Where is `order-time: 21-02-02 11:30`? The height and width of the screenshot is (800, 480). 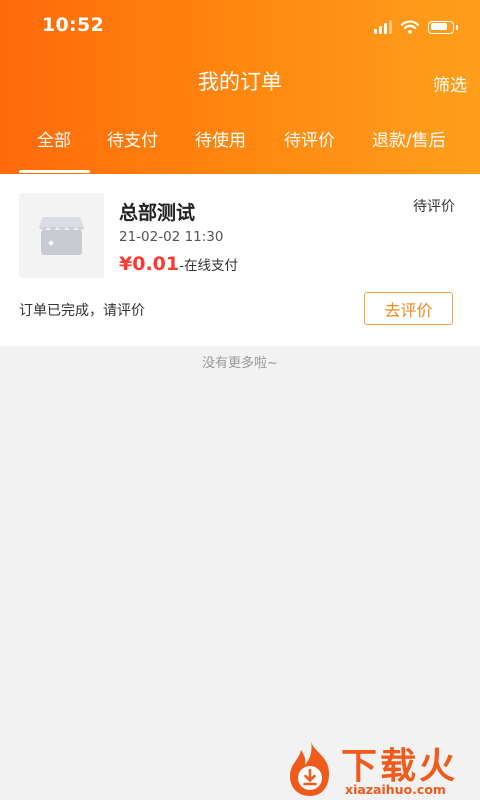
order-time: 21-02-02 11:30 is located at coordinates (171, 237).